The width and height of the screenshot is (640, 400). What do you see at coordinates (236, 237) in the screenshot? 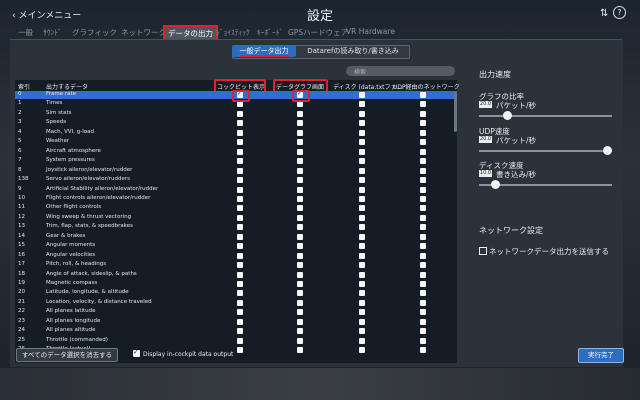
I see `table-row: 14 Gear & brakes` at bounding box center [236, 237].